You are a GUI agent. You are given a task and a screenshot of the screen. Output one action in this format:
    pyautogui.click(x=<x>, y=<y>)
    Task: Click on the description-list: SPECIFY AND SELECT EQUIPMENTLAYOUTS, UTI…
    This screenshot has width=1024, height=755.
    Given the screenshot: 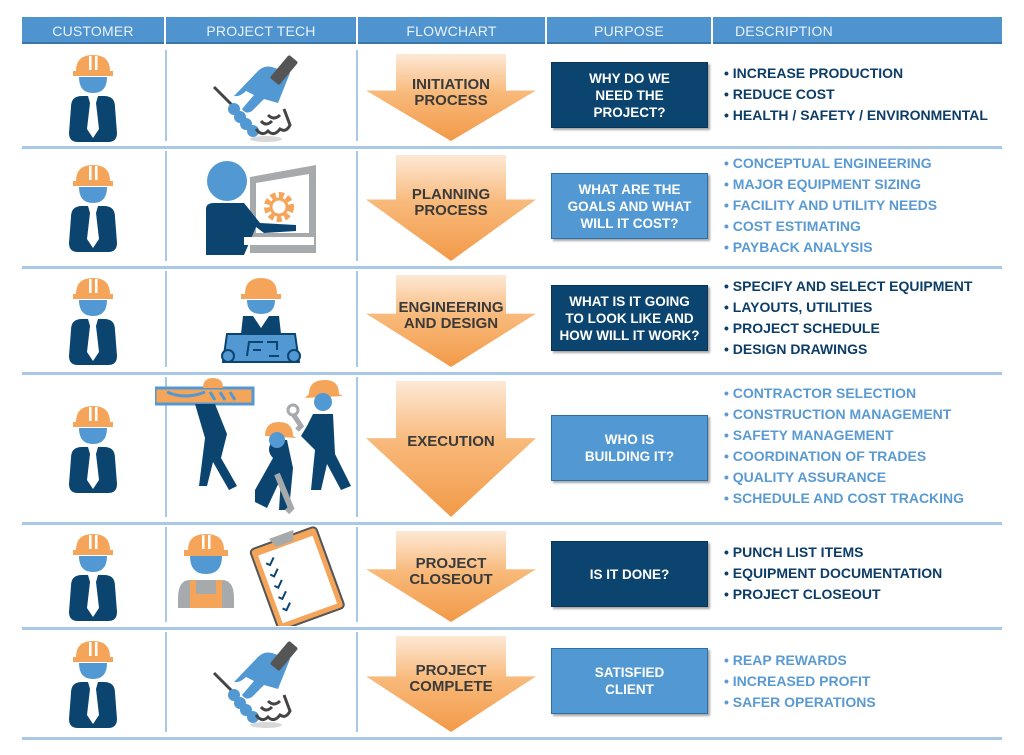 What is the action you would take?
    pyautogui.click(x=848, y=318)
    